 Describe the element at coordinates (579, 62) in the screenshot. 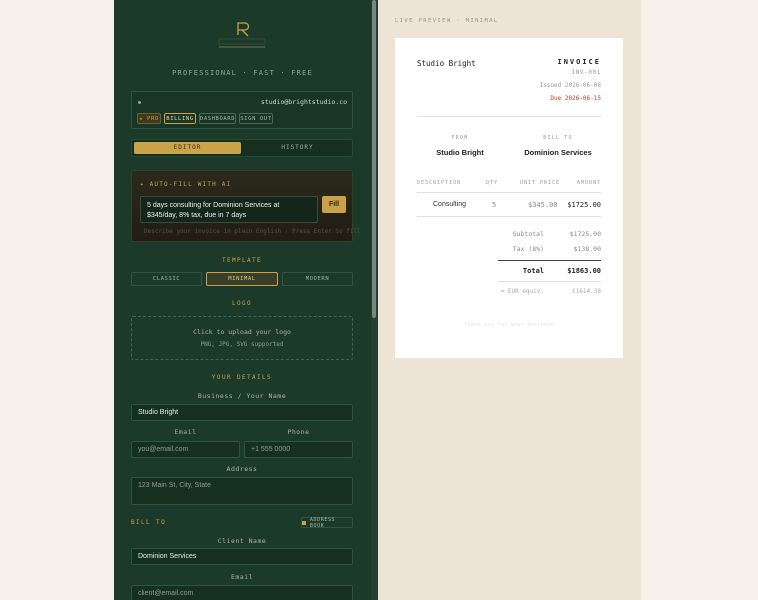

I see `invoice-title: INVOICE` at that location.